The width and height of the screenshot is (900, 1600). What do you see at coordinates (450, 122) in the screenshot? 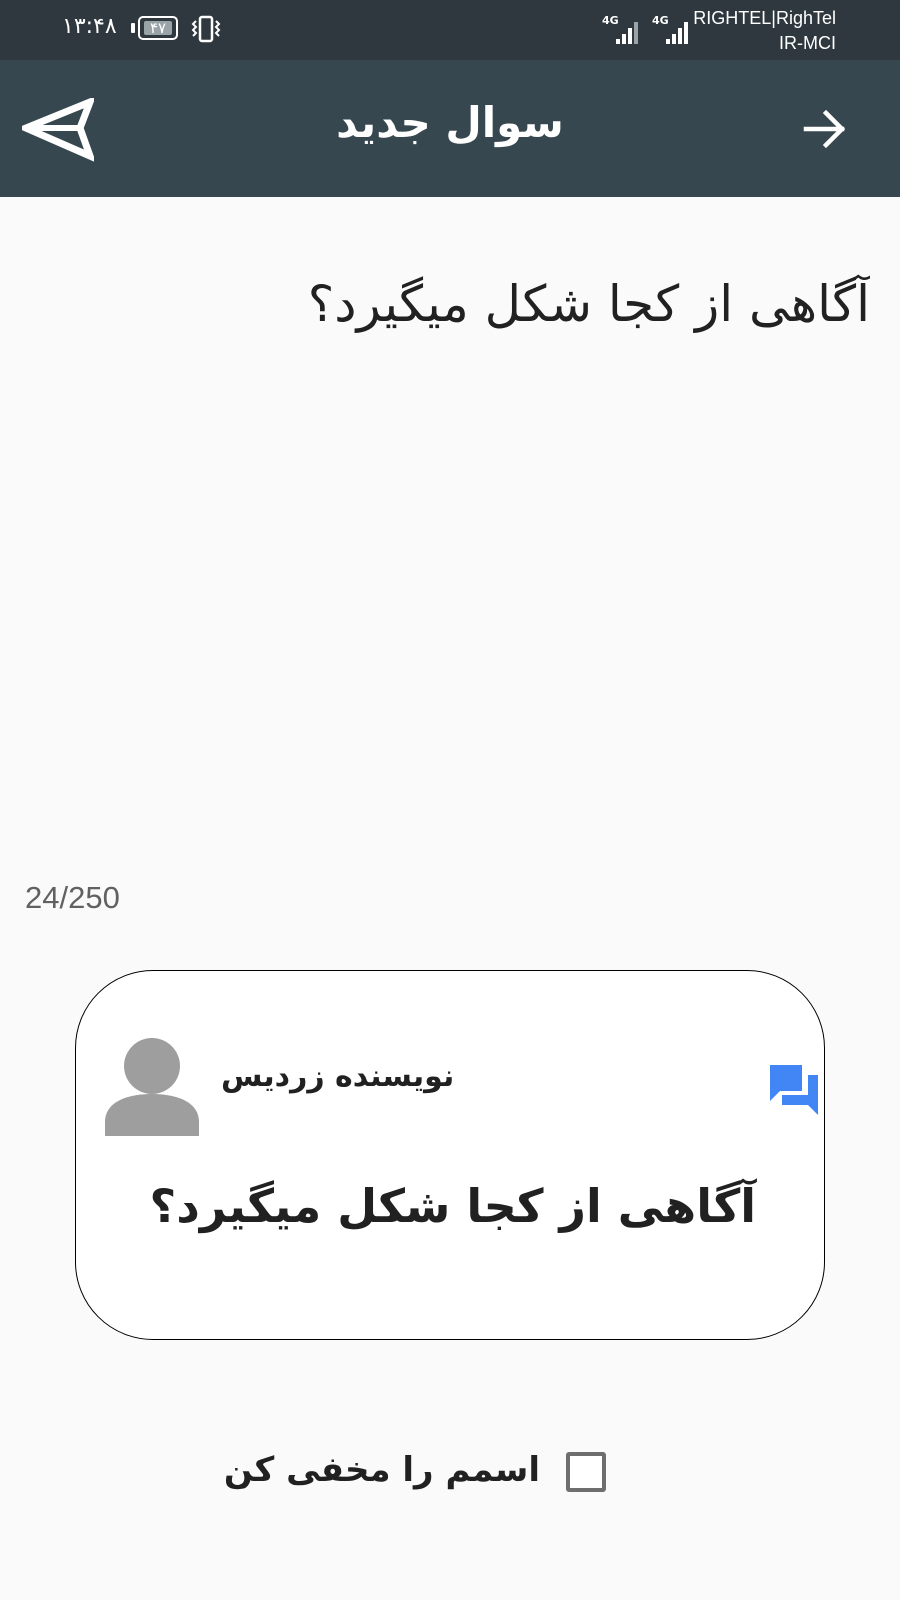
I see `page-title: سوال جدید` at bounding box center [450, 122].